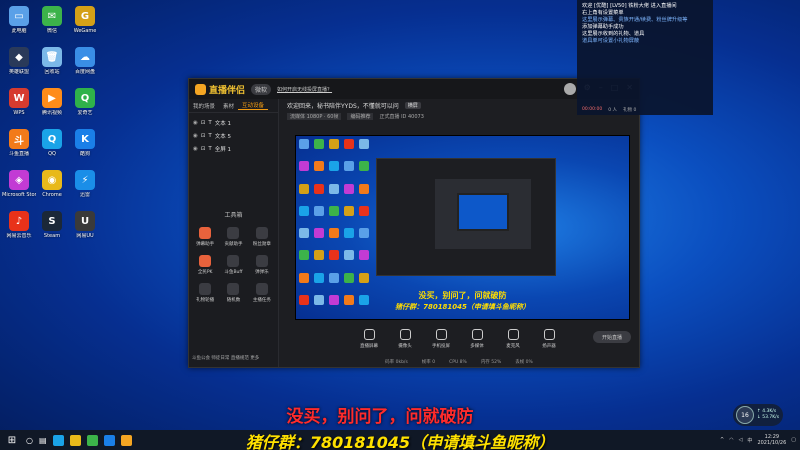 Image resolution: width=800 pixels, height=450 pixels. I want to click on desktop-icon: G WeGame, so click(85, 20).